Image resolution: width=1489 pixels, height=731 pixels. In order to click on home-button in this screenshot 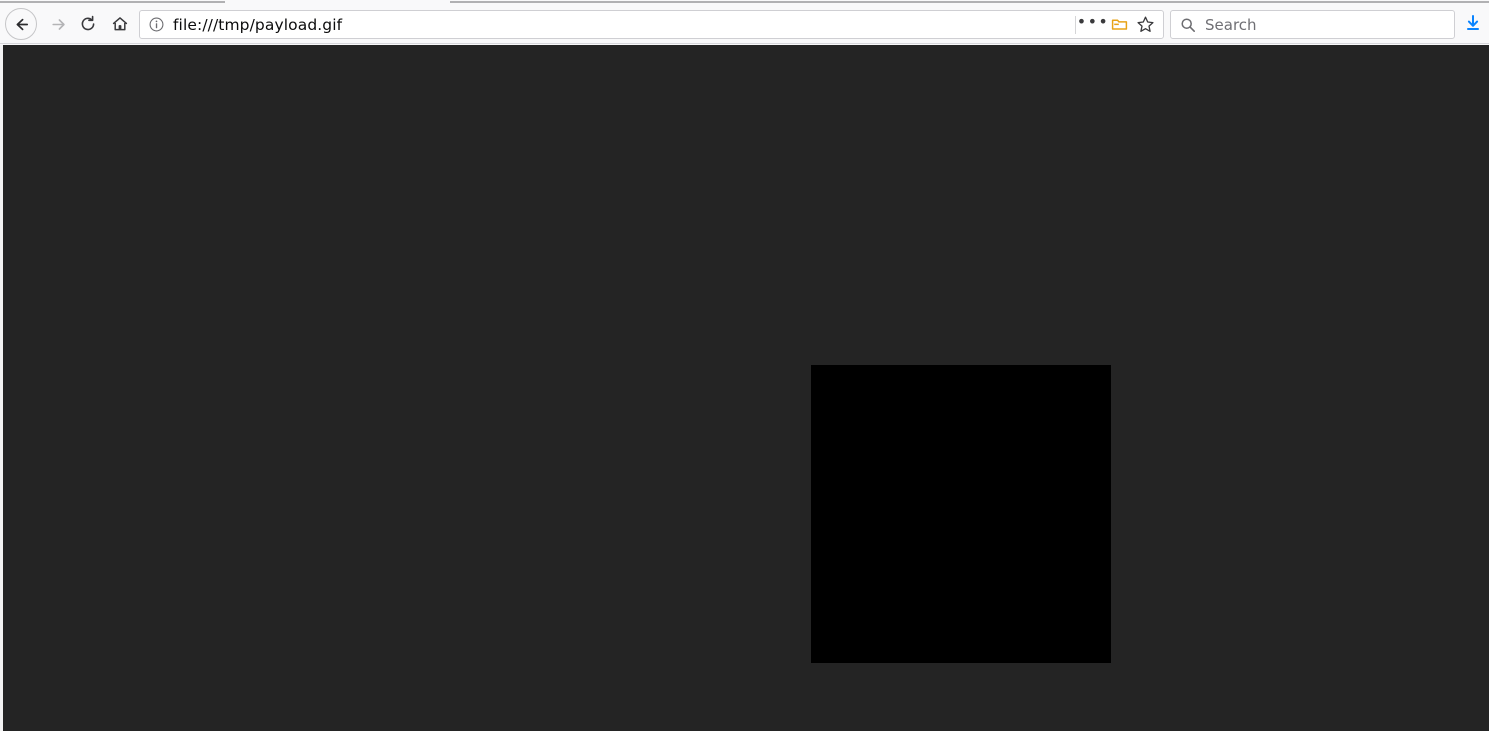, I will do `click(120, 24)`.